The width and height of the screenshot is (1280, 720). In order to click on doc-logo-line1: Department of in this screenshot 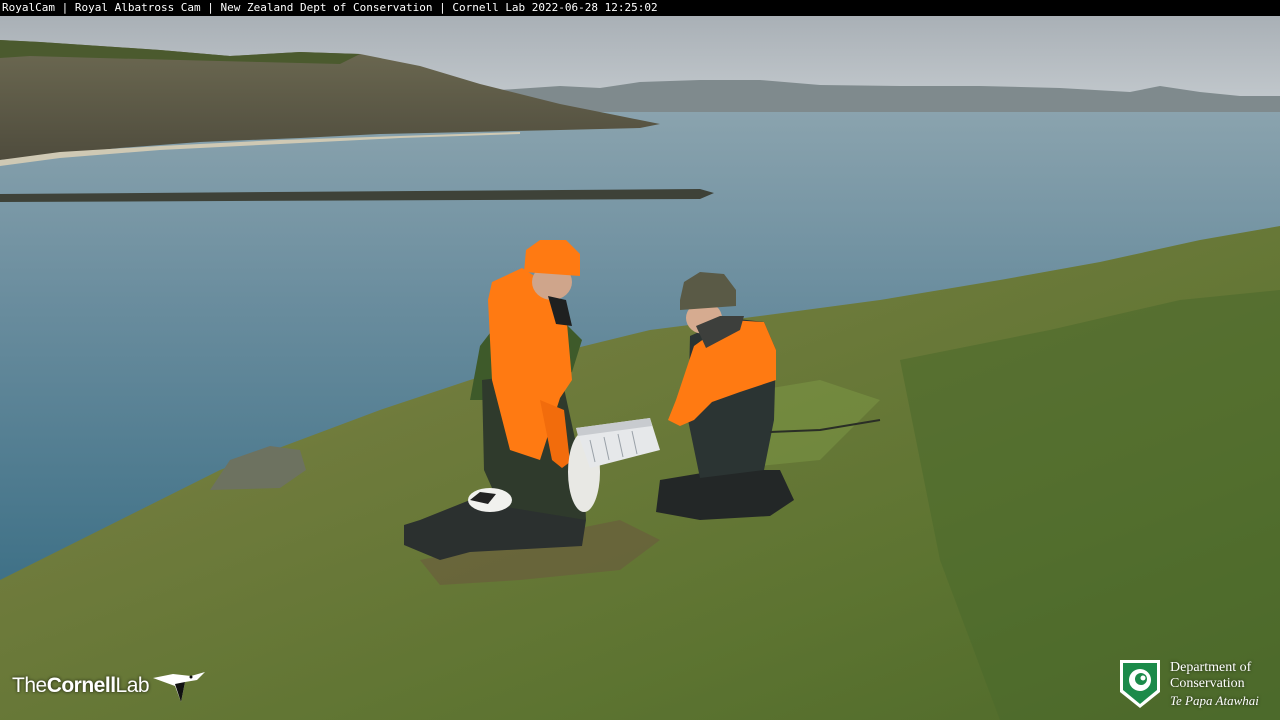, I will do `click(1211, 667)`.